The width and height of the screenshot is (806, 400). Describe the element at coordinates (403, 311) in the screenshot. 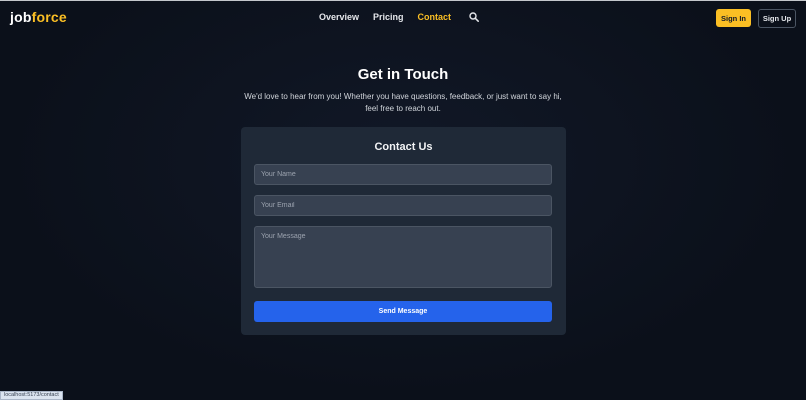

I see `send-message-button: Send Message` at that location.